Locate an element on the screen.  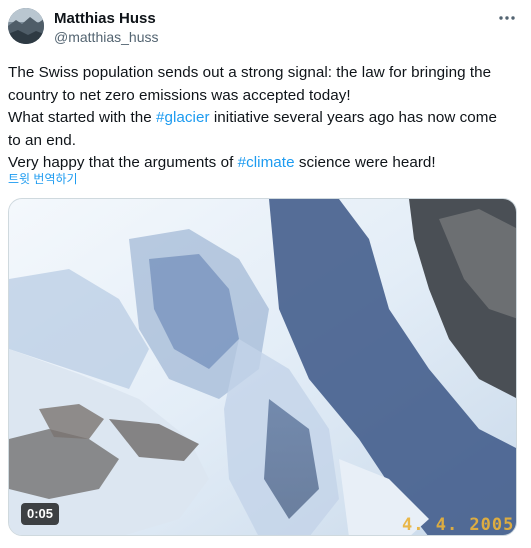
translate-tweet-link: 트윗 번역하기 is located at coordinates (43, 179).